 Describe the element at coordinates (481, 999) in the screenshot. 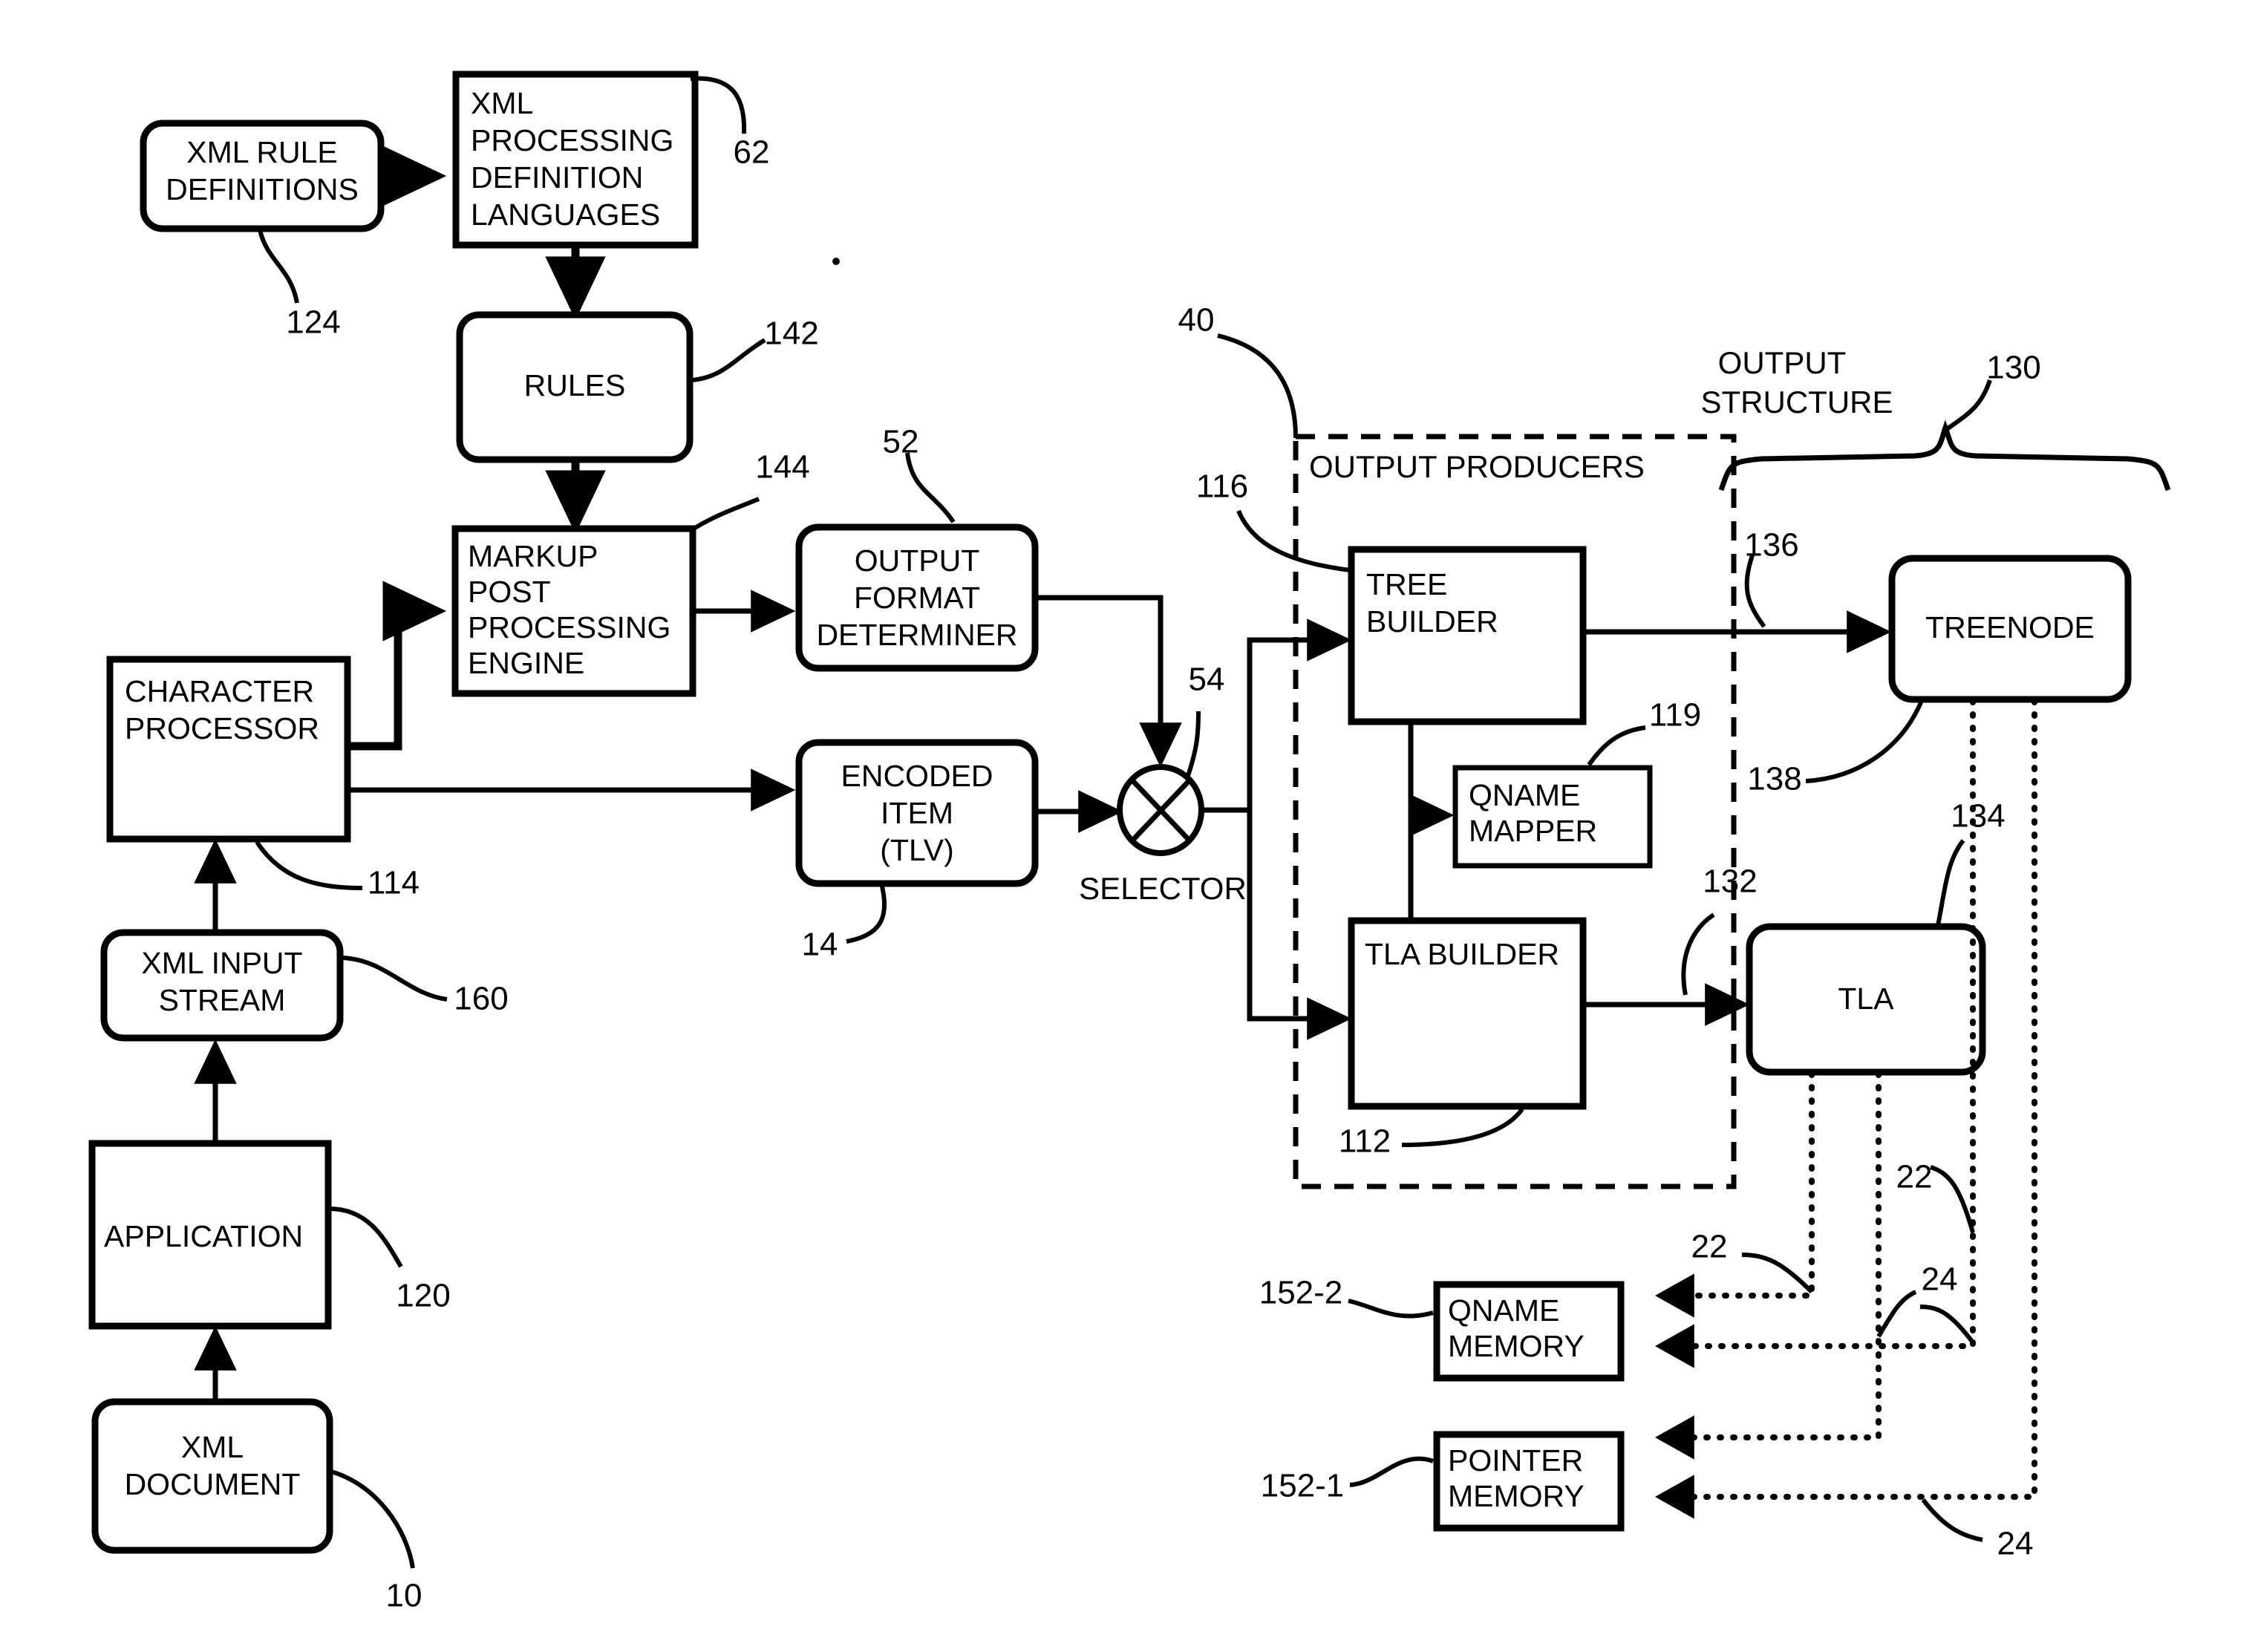

I see `ref-num-160: 160` at that location.